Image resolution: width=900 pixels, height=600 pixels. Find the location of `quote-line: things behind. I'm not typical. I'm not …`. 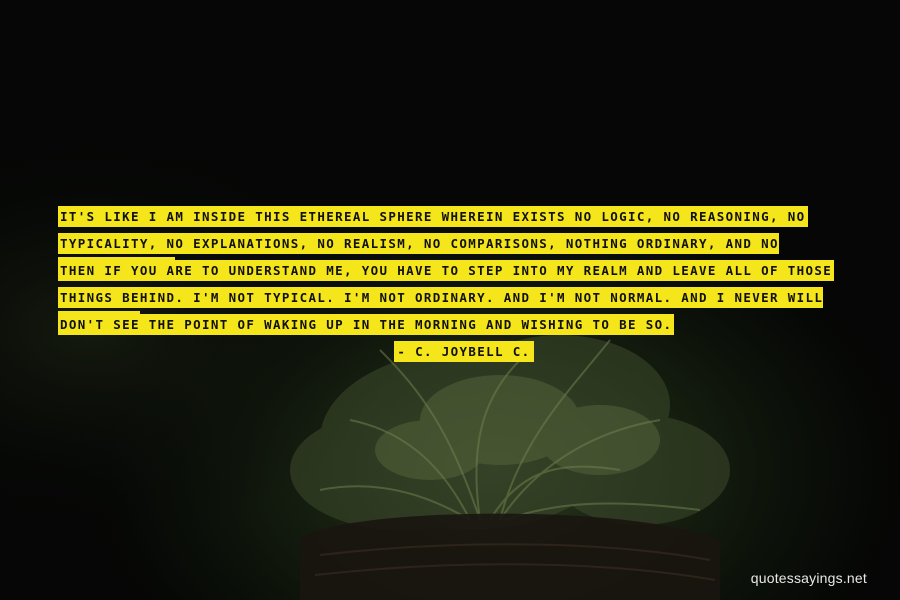

quote-line: things behind. I'm not typical. I'm not … is located at coordinates (453, 309).